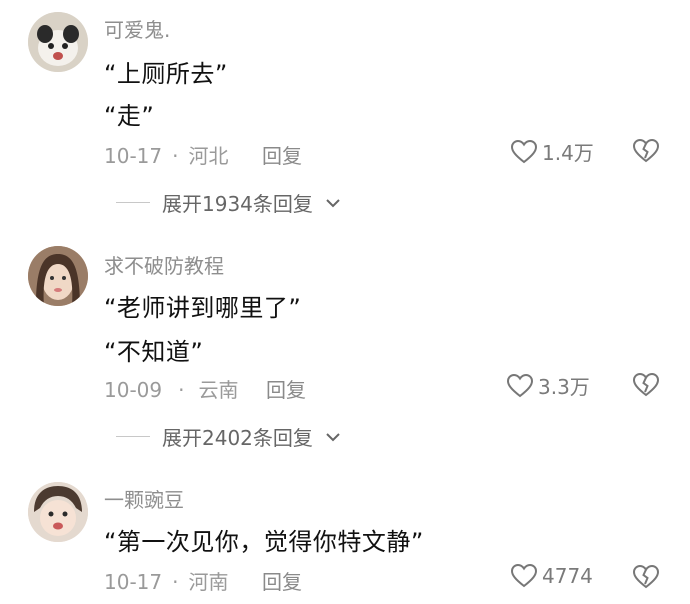 Image resolution: width=690 pixels, height=604 pixels. What do you see at coordinates (171, 388) in the screenshot?
I see `comment-meta: 10-09 · 云南` at bounding box center [171, 388].